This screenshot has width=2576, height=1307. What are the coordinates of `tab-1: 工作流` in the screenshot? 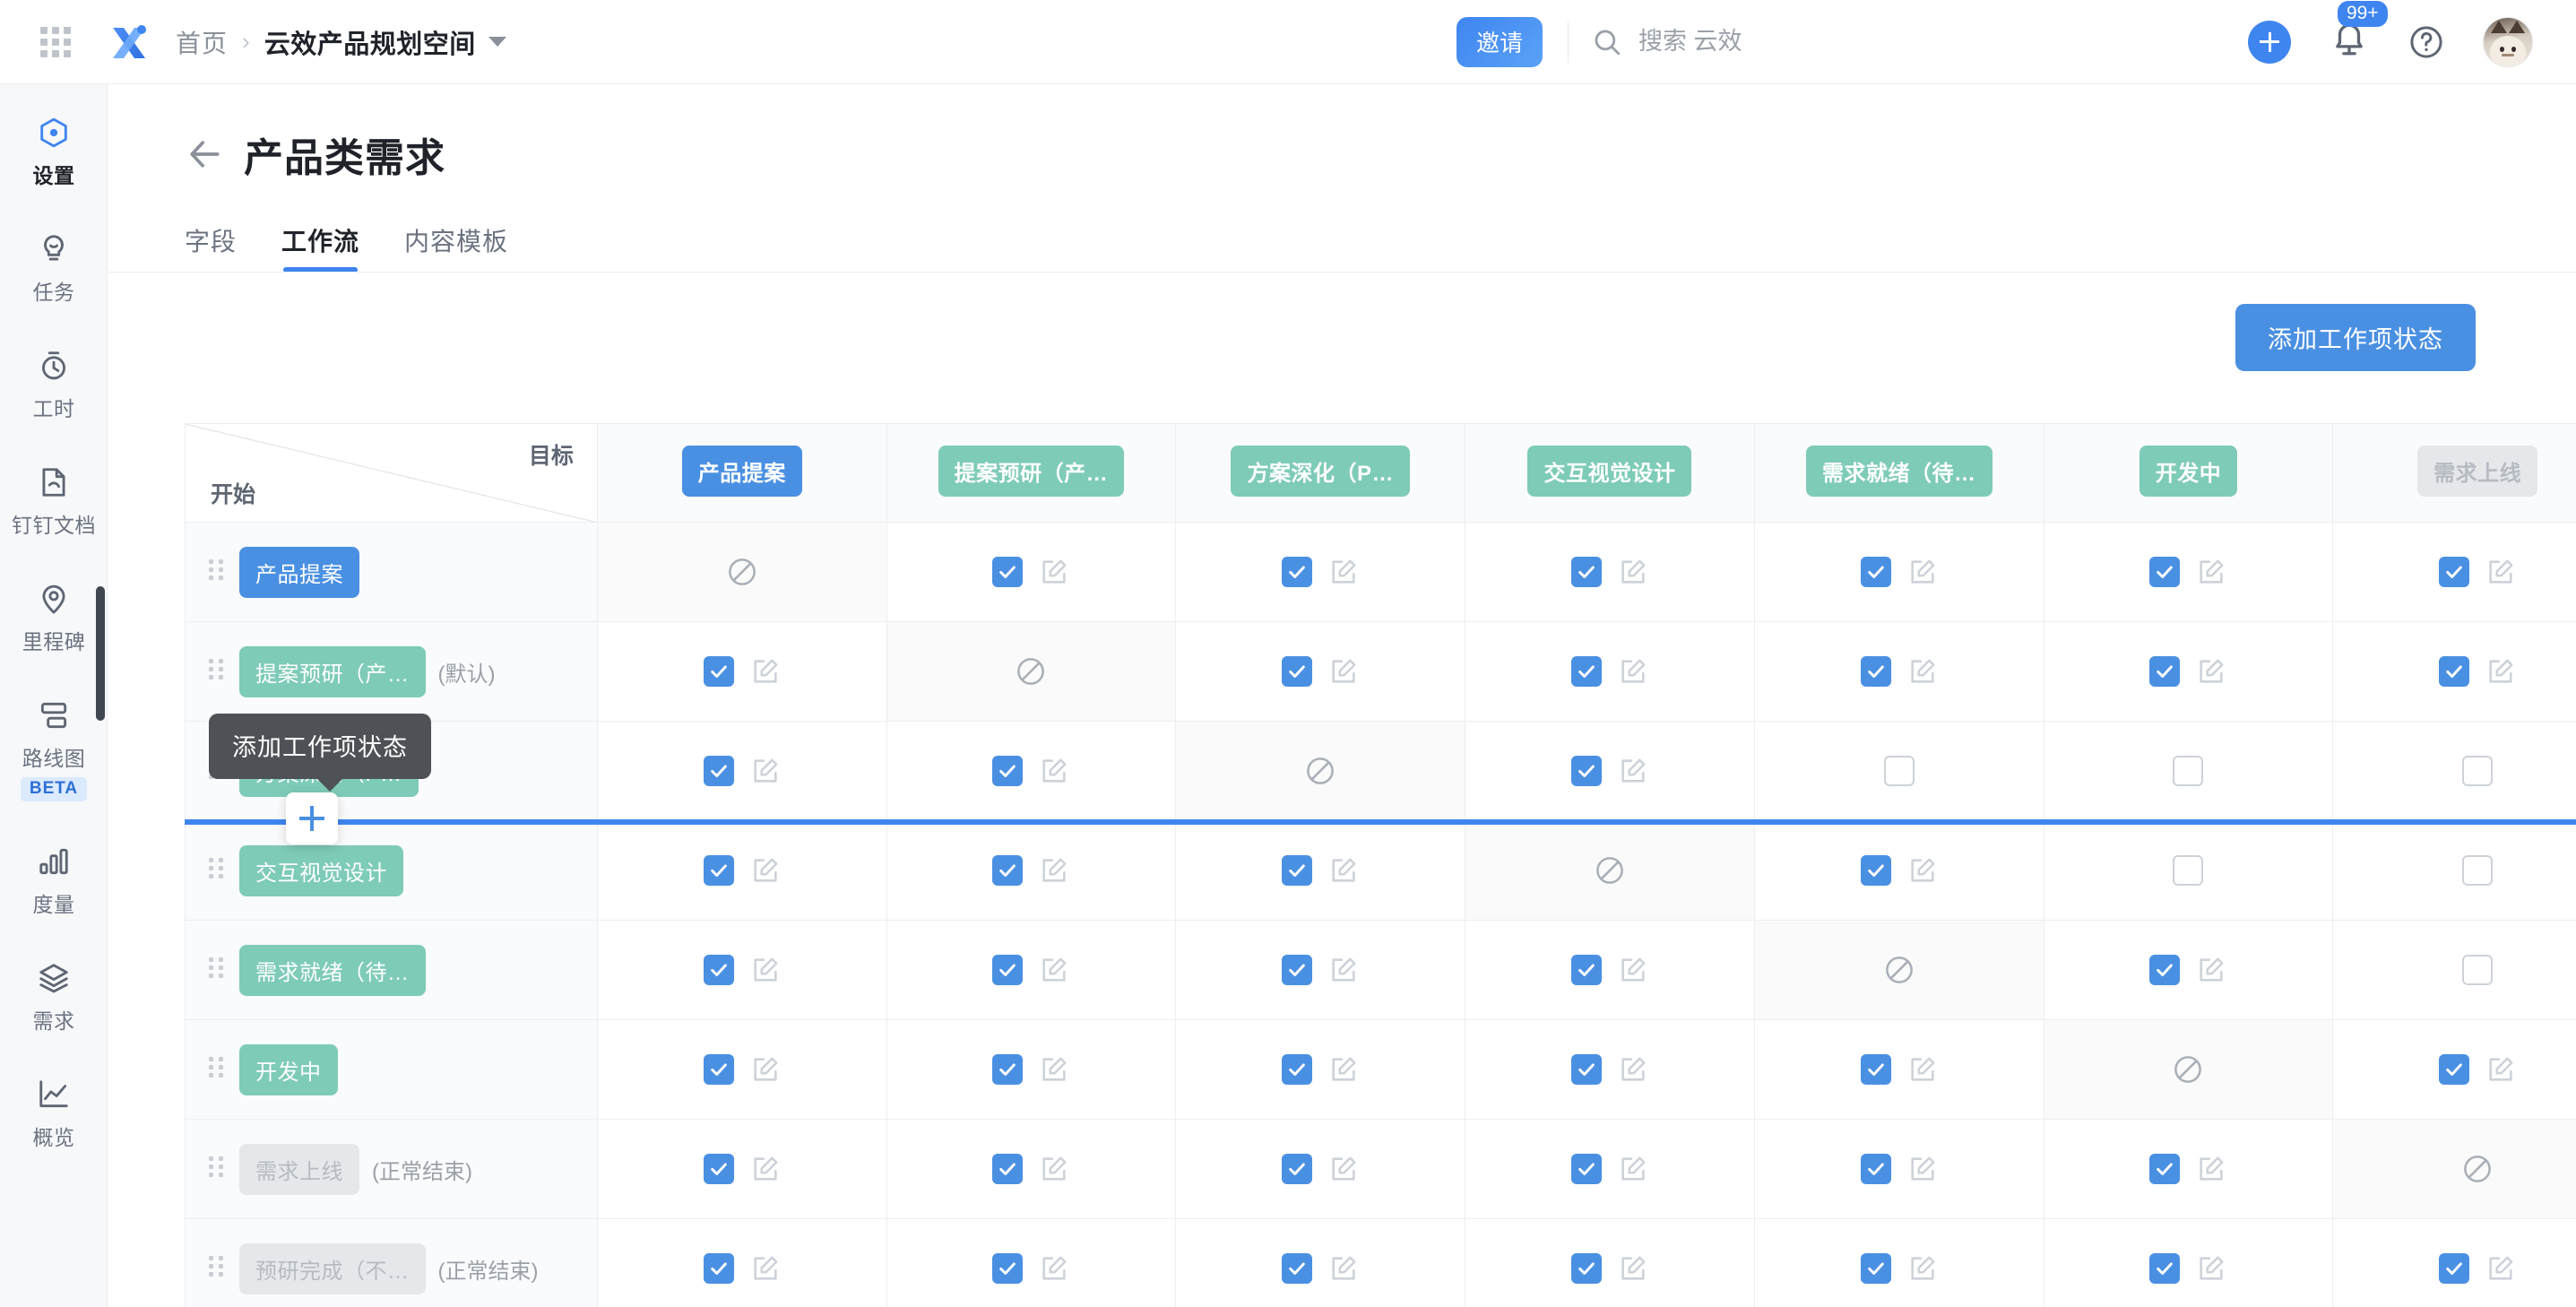 It's located at (320, 247).